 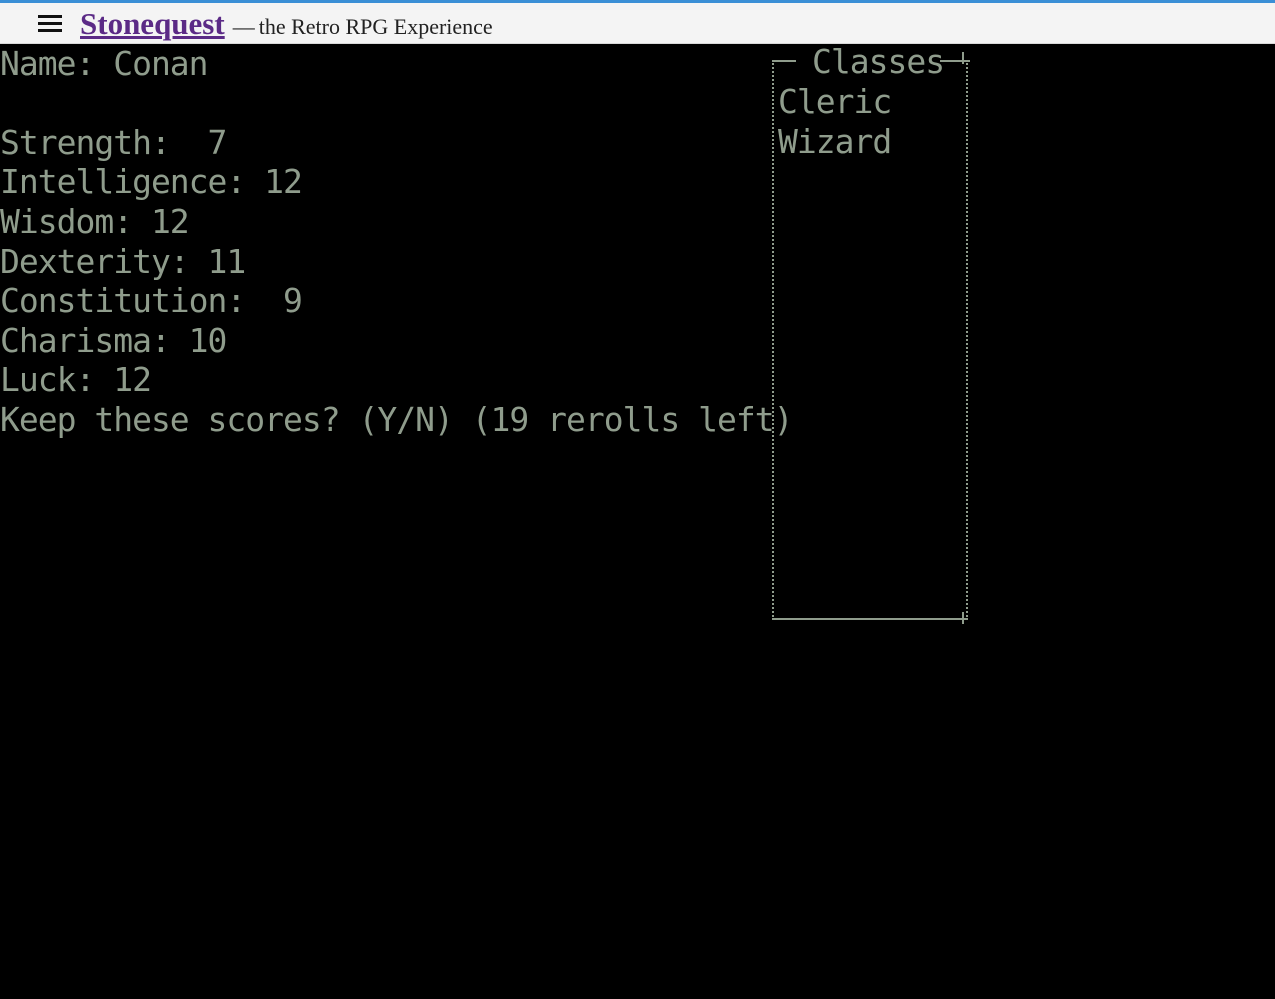 I want to click on stat-intelligence: Intelligence: 12, so click(x=151, y=181).